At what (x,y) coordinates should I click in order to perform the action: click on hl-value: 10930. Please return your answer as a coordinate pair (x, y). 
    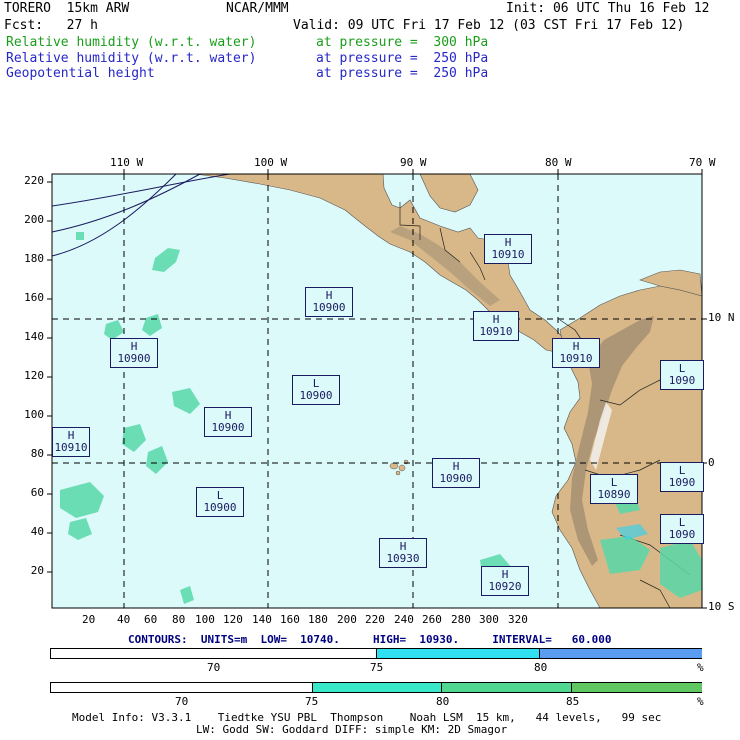
    Looking at the image, I should click on (403, 558).